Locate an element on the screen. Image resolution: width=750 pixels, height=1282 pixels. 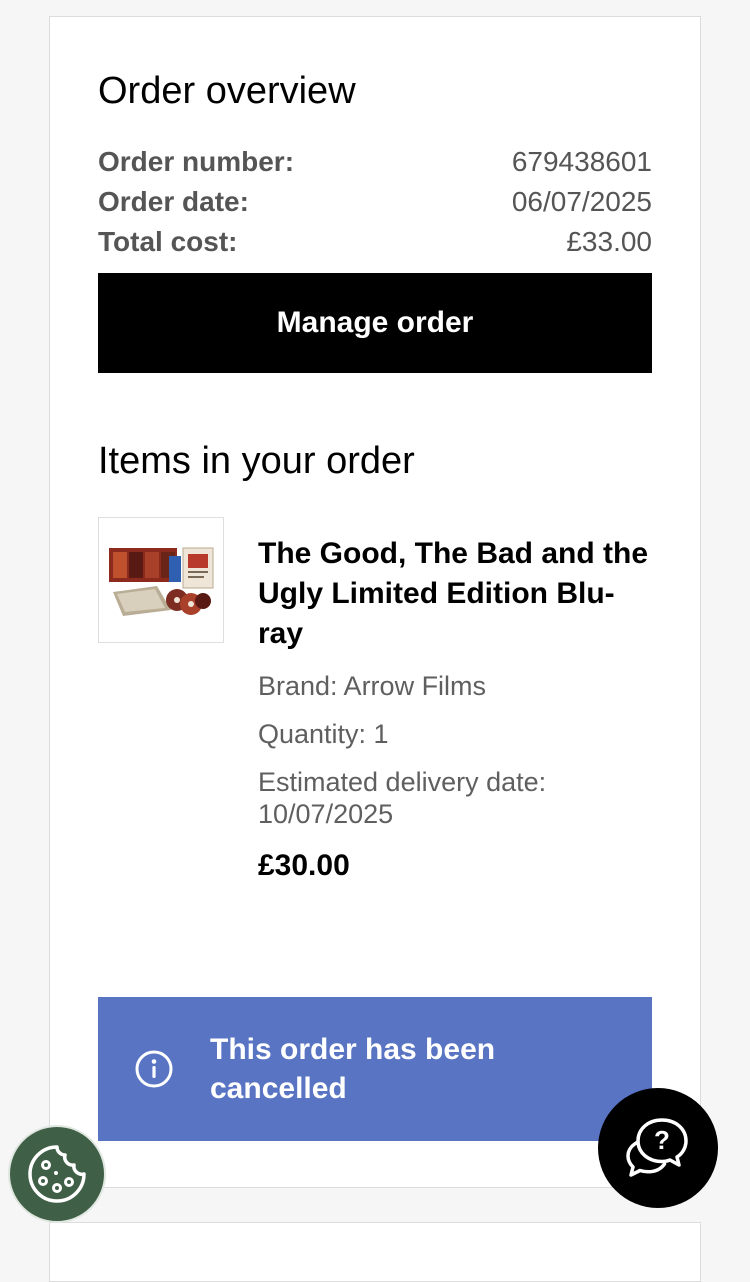
order-overview-heading: Order overview is located at coordinates (227, 91).